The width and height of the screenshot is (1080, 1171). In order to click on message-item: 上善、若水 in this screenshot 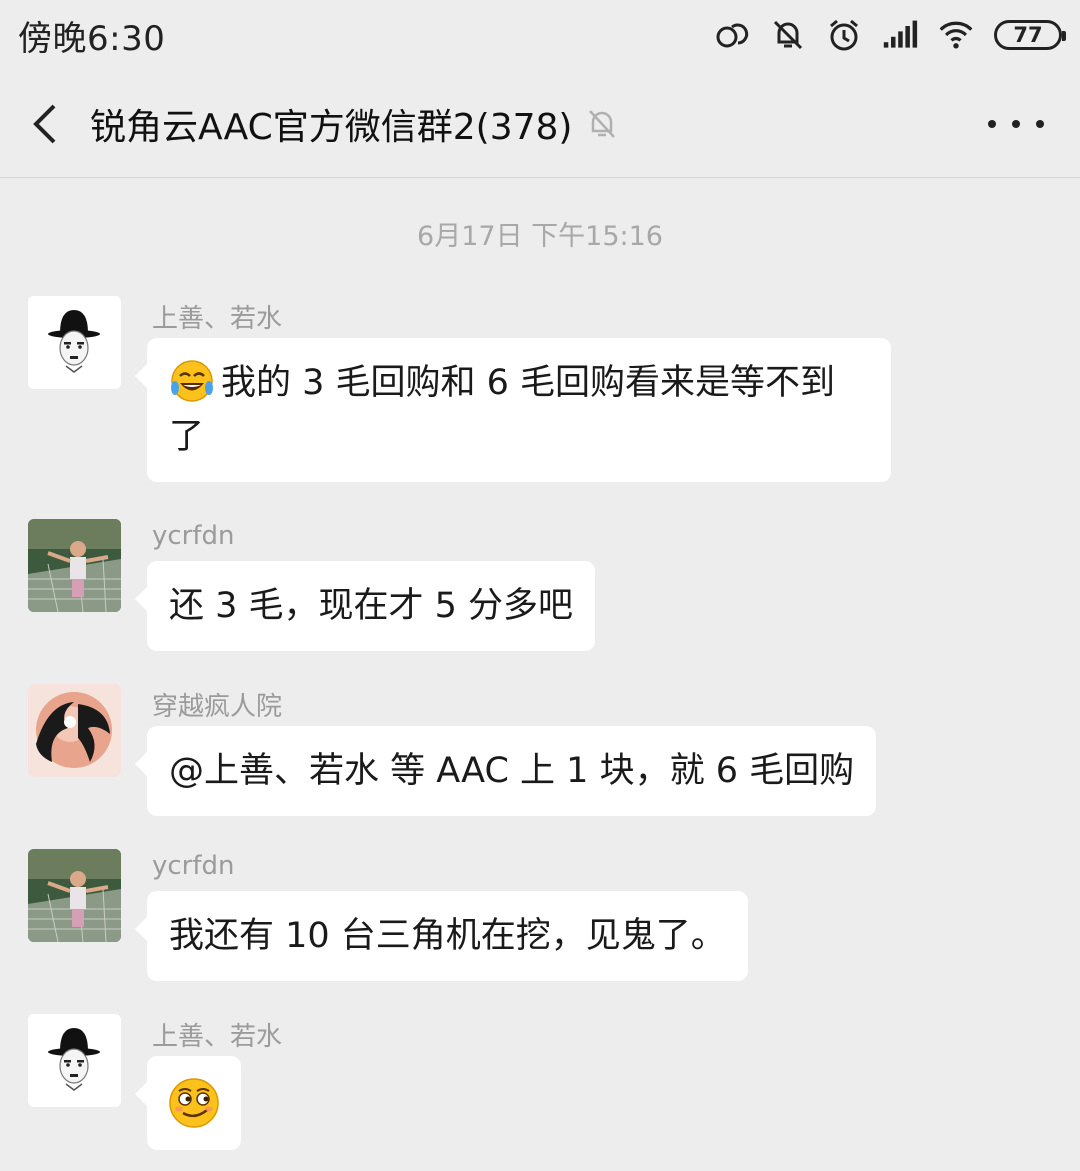, I will do `click(228, 1084)`.